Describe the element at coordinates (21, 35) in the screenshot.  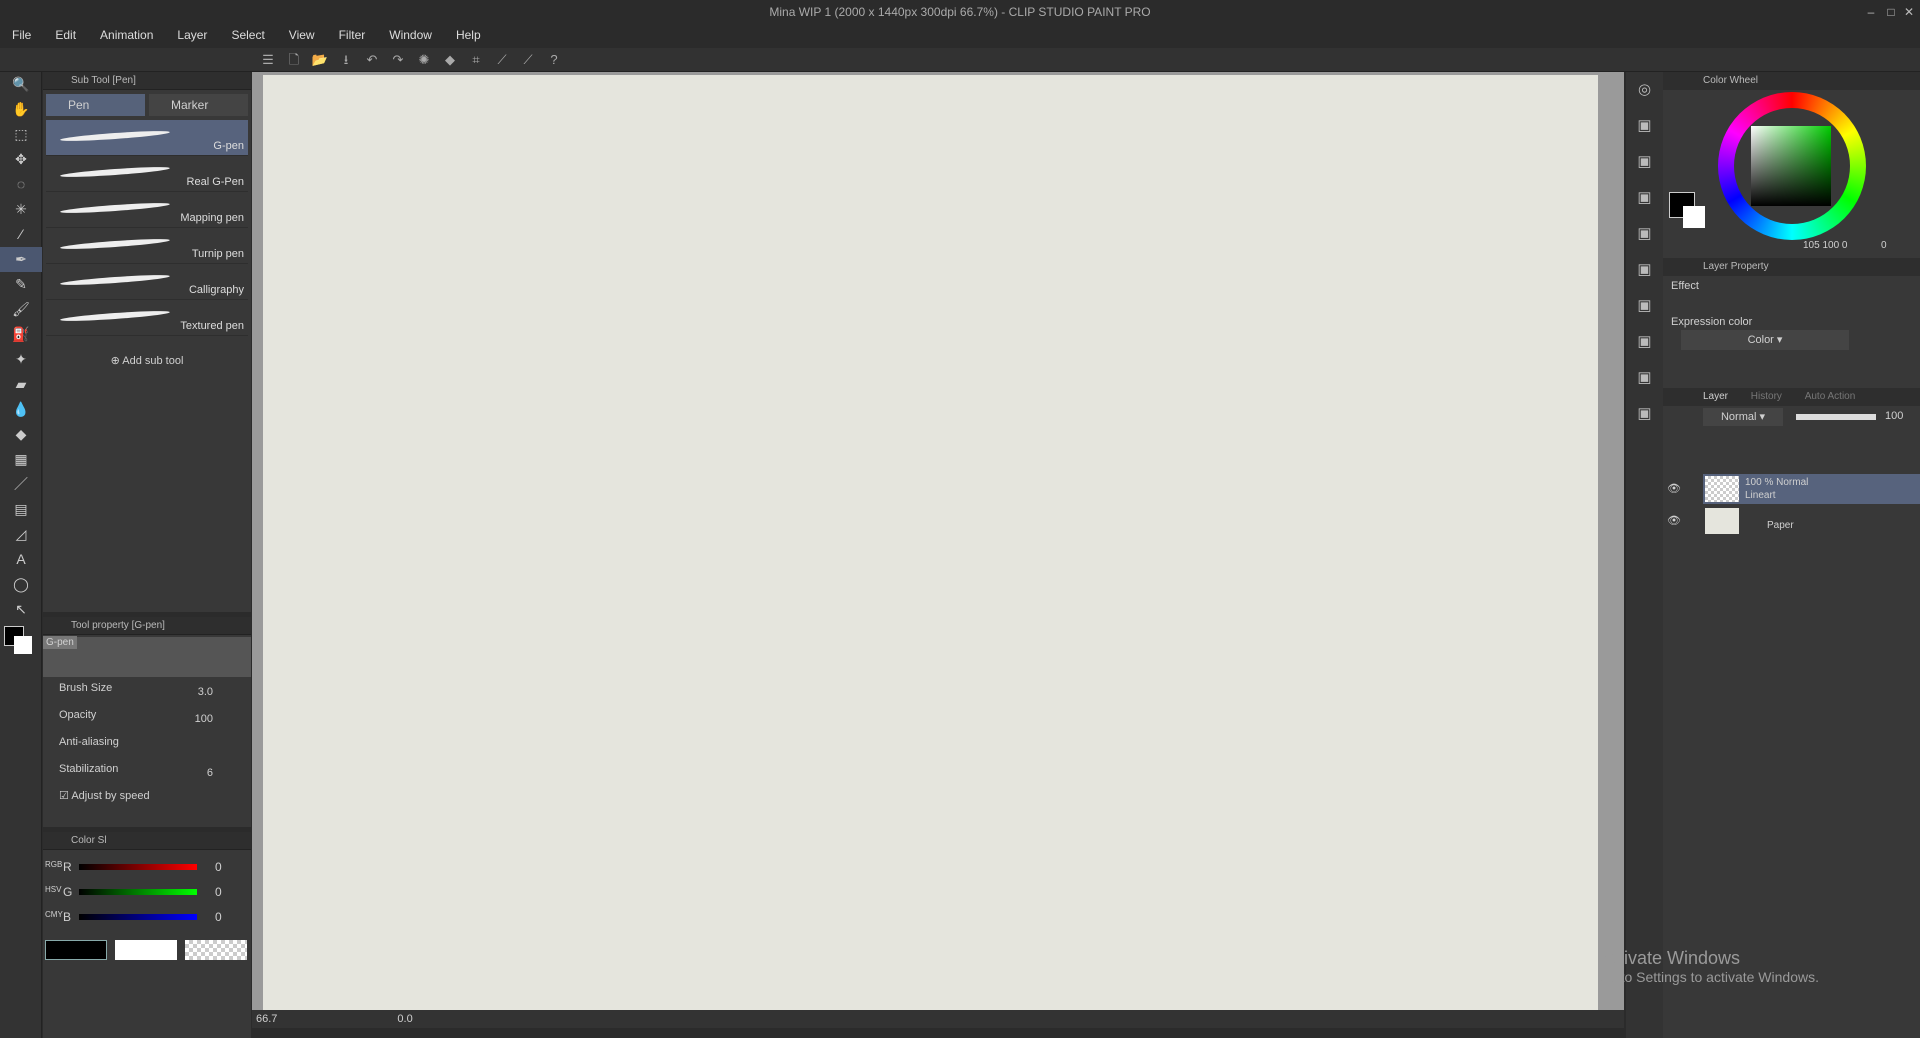
I see `menu-file: File` at that location.